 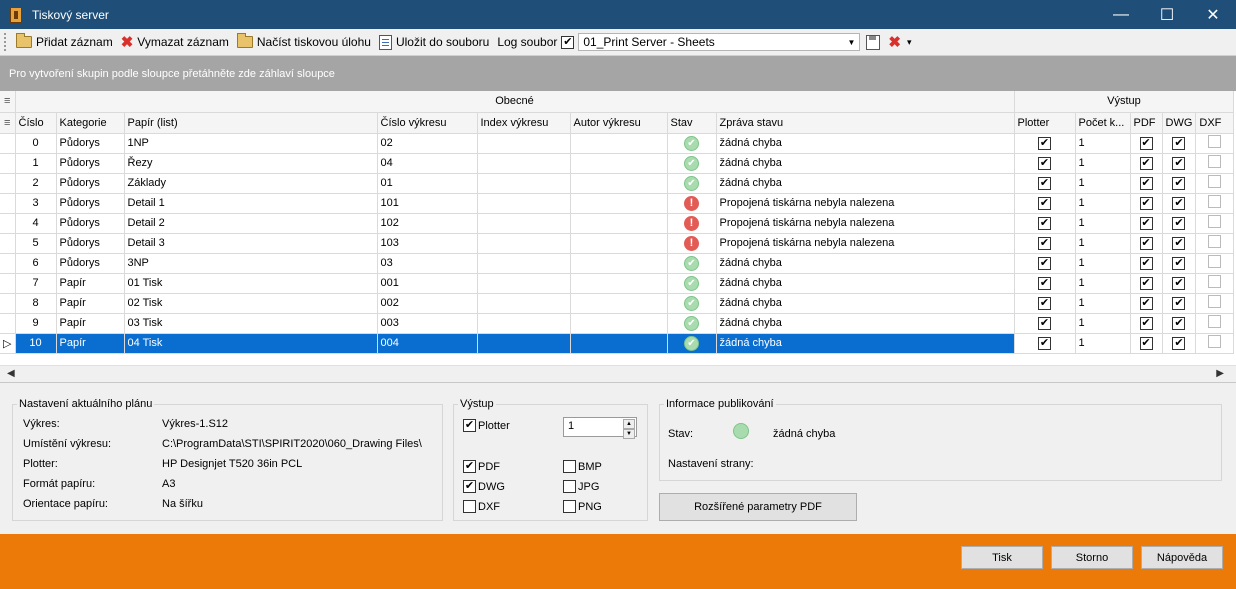 What do you see at coordinates (8, 343) in the screenshot?
I see `row-indicator: ▷` at bounding box center [8, 343].